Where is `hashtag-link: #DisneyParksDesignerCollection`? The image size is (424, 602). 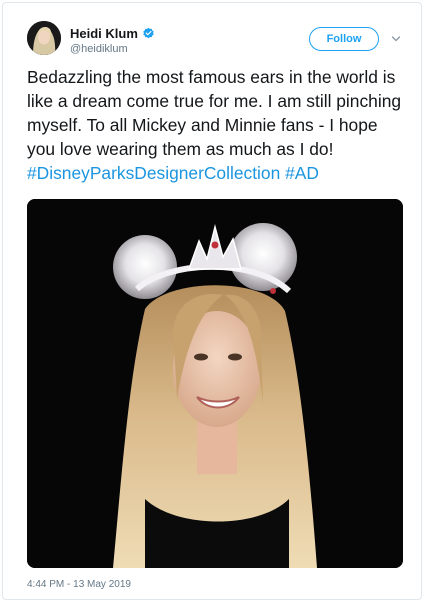 hashtag-link: #DisneyParksDesignerCollection is located at coordinates (153, 173).